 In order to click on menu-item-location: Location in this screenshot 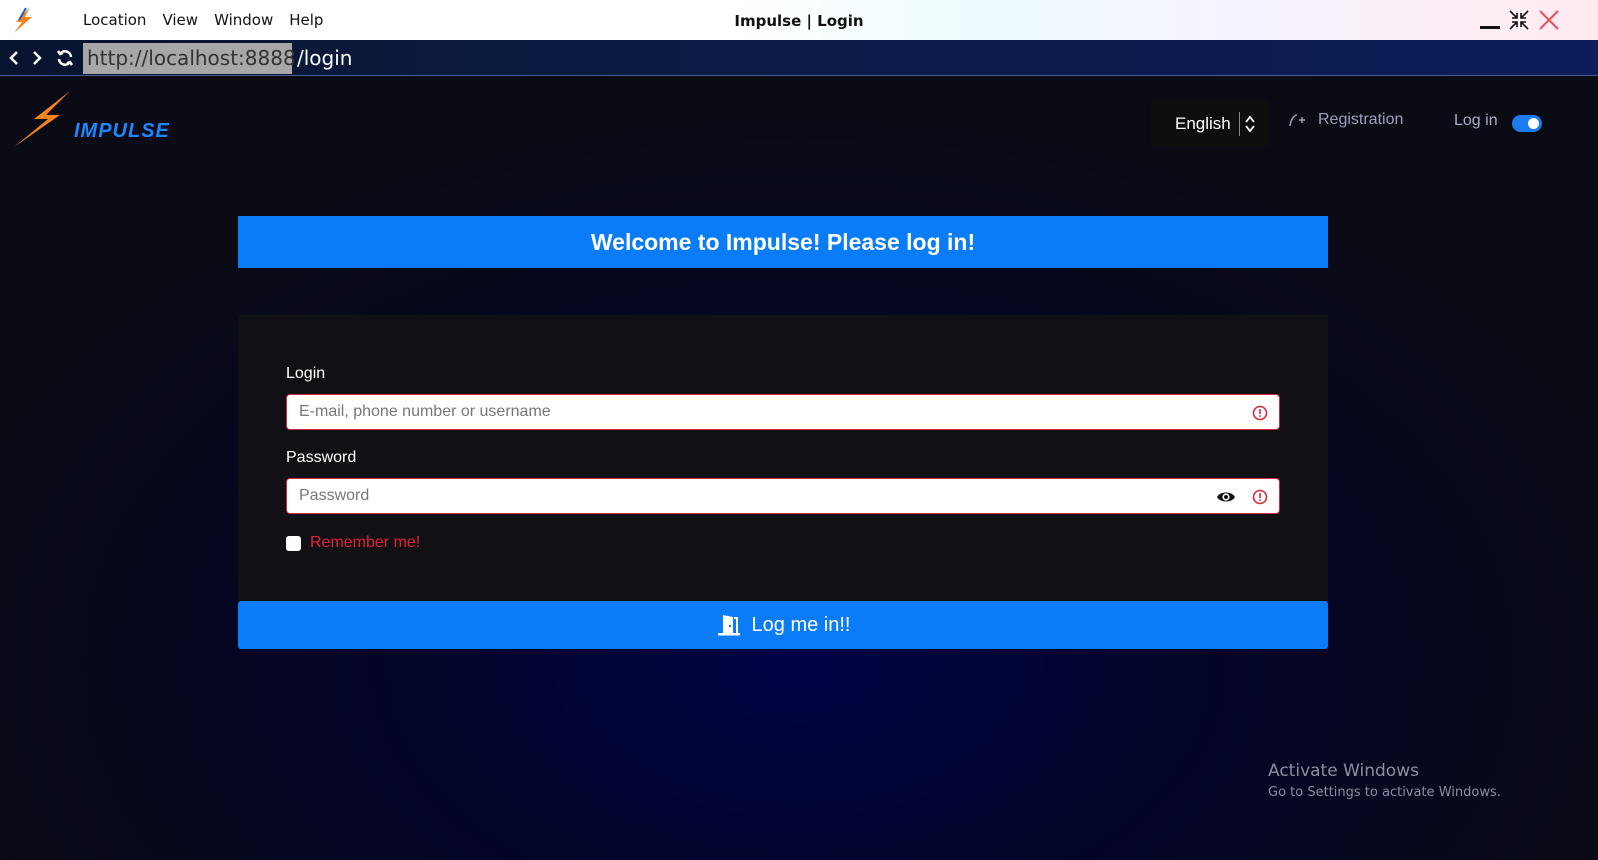, I will do `click(114, 20)`.